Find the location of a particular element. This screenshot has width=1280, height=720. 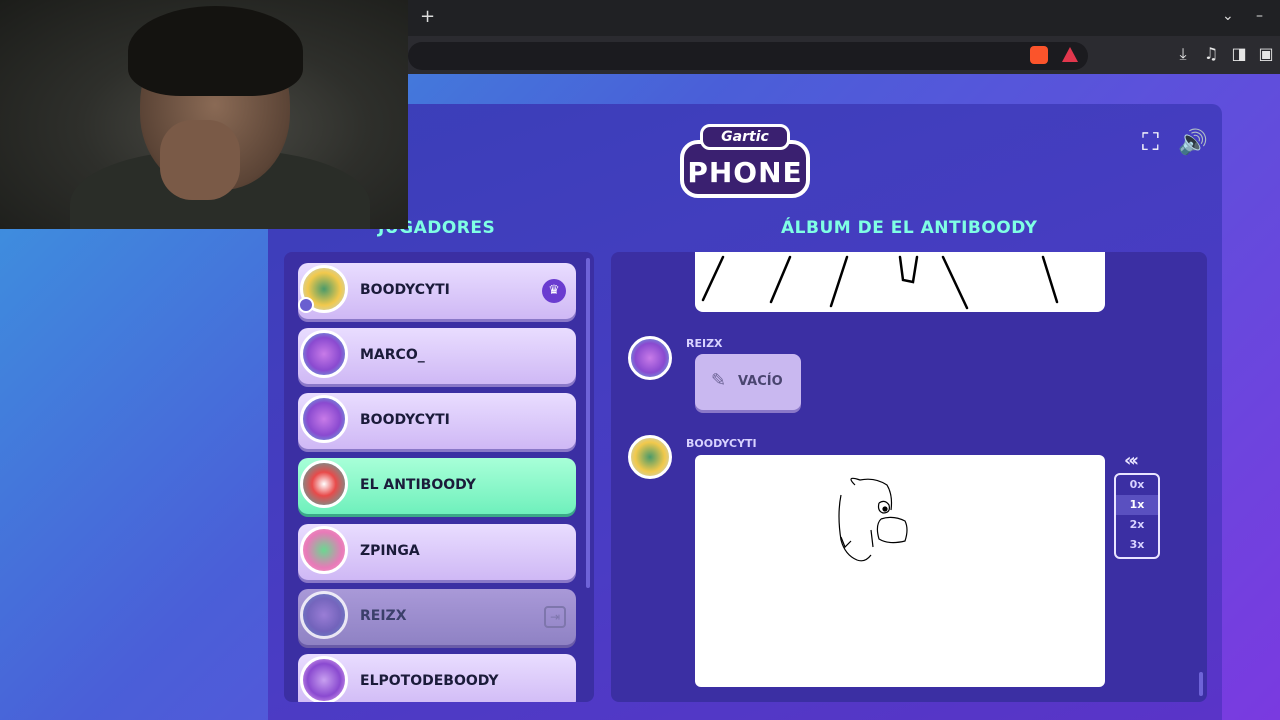

pencil-icon: ✎ is located at coordinates (719, 380).